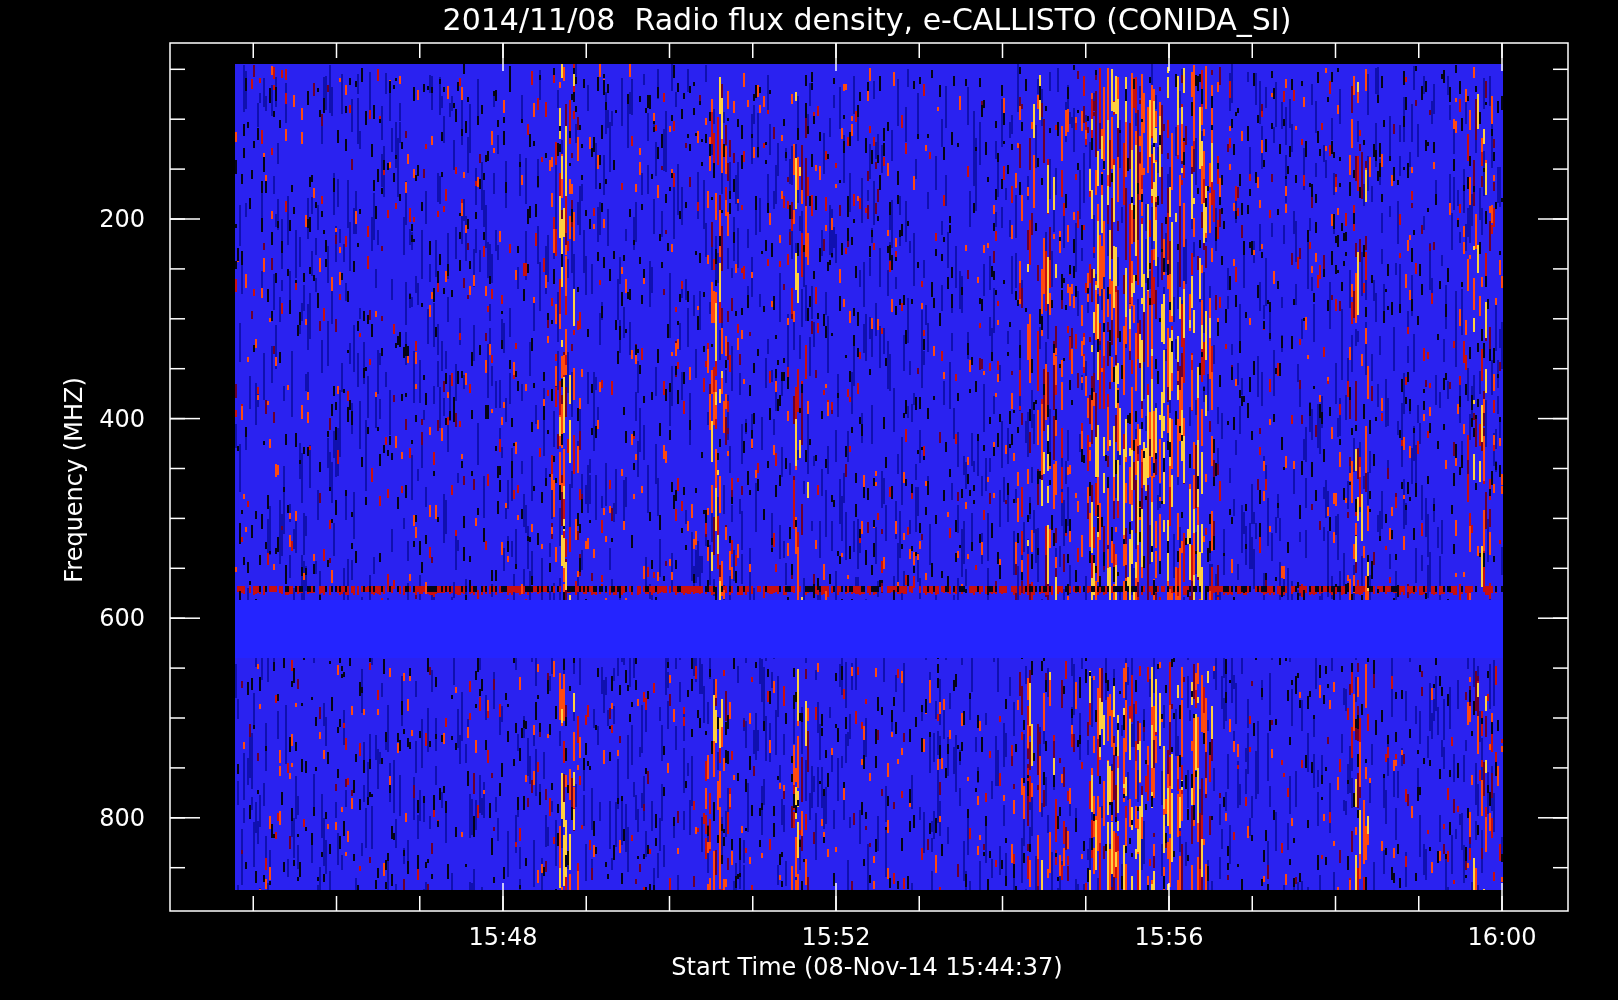 This screenshot has width=1618, height=1000. Describe the element at coordinates (122, 219) in the screenshot. I see `y-tick-label: 200` at that location.